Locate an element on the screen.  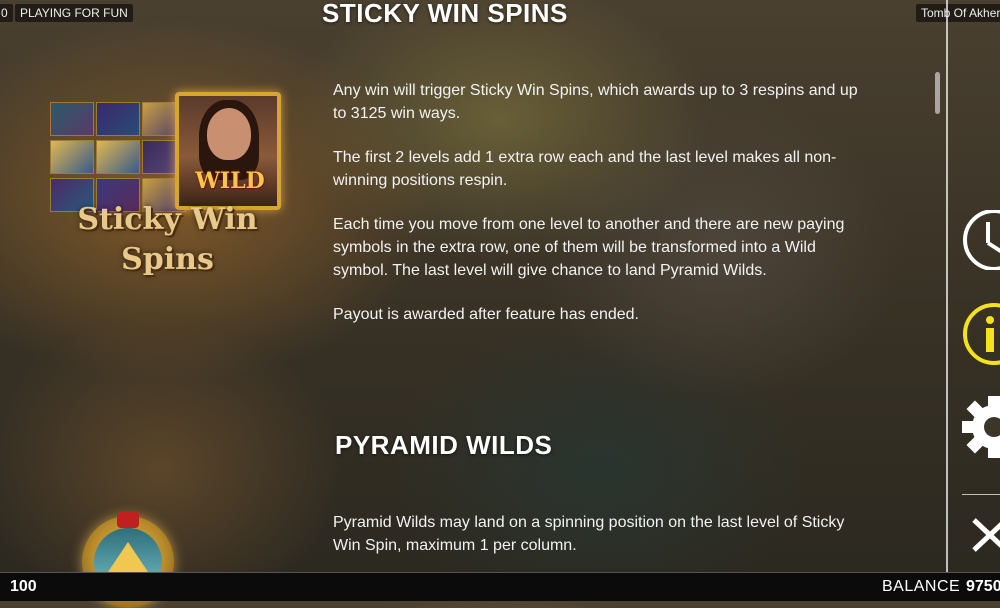
info-icon is located at coordinates (981, 334).